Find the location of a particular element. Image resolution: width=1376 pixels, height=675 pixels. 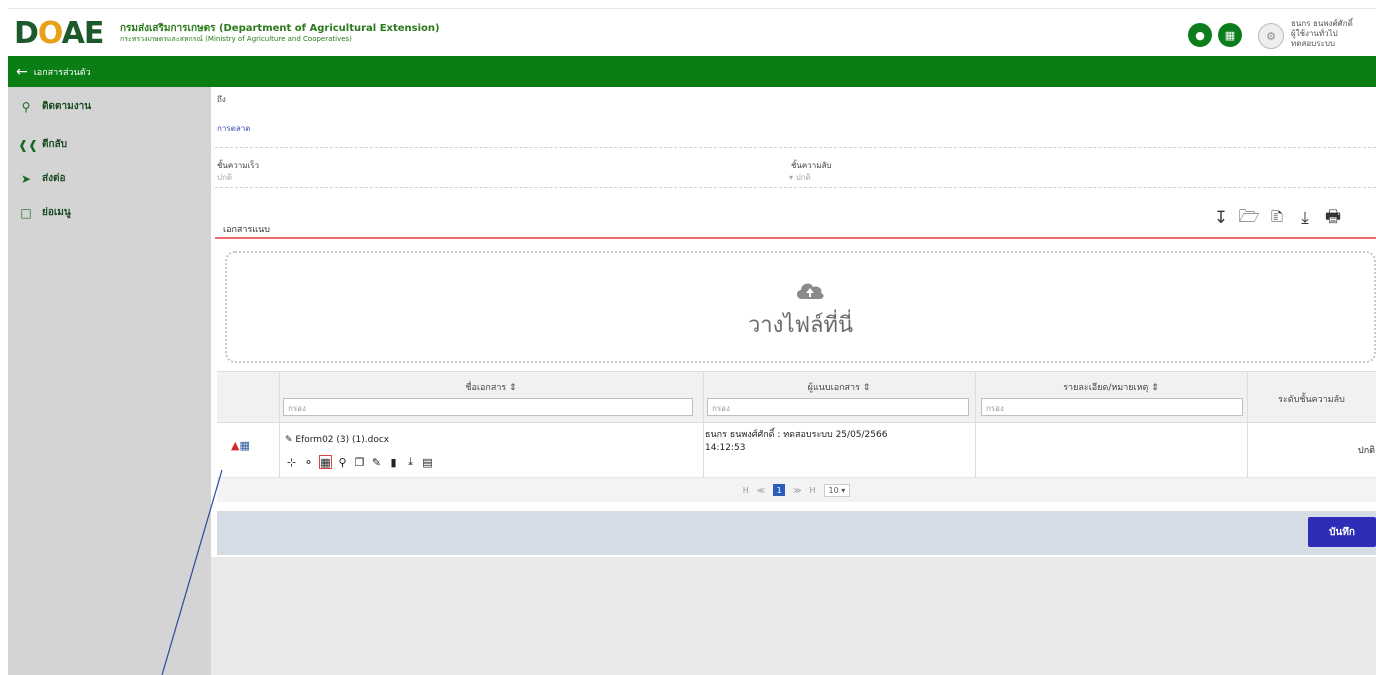

attachments-title: เอกสารแนบ is located at coordinates (246, 230).